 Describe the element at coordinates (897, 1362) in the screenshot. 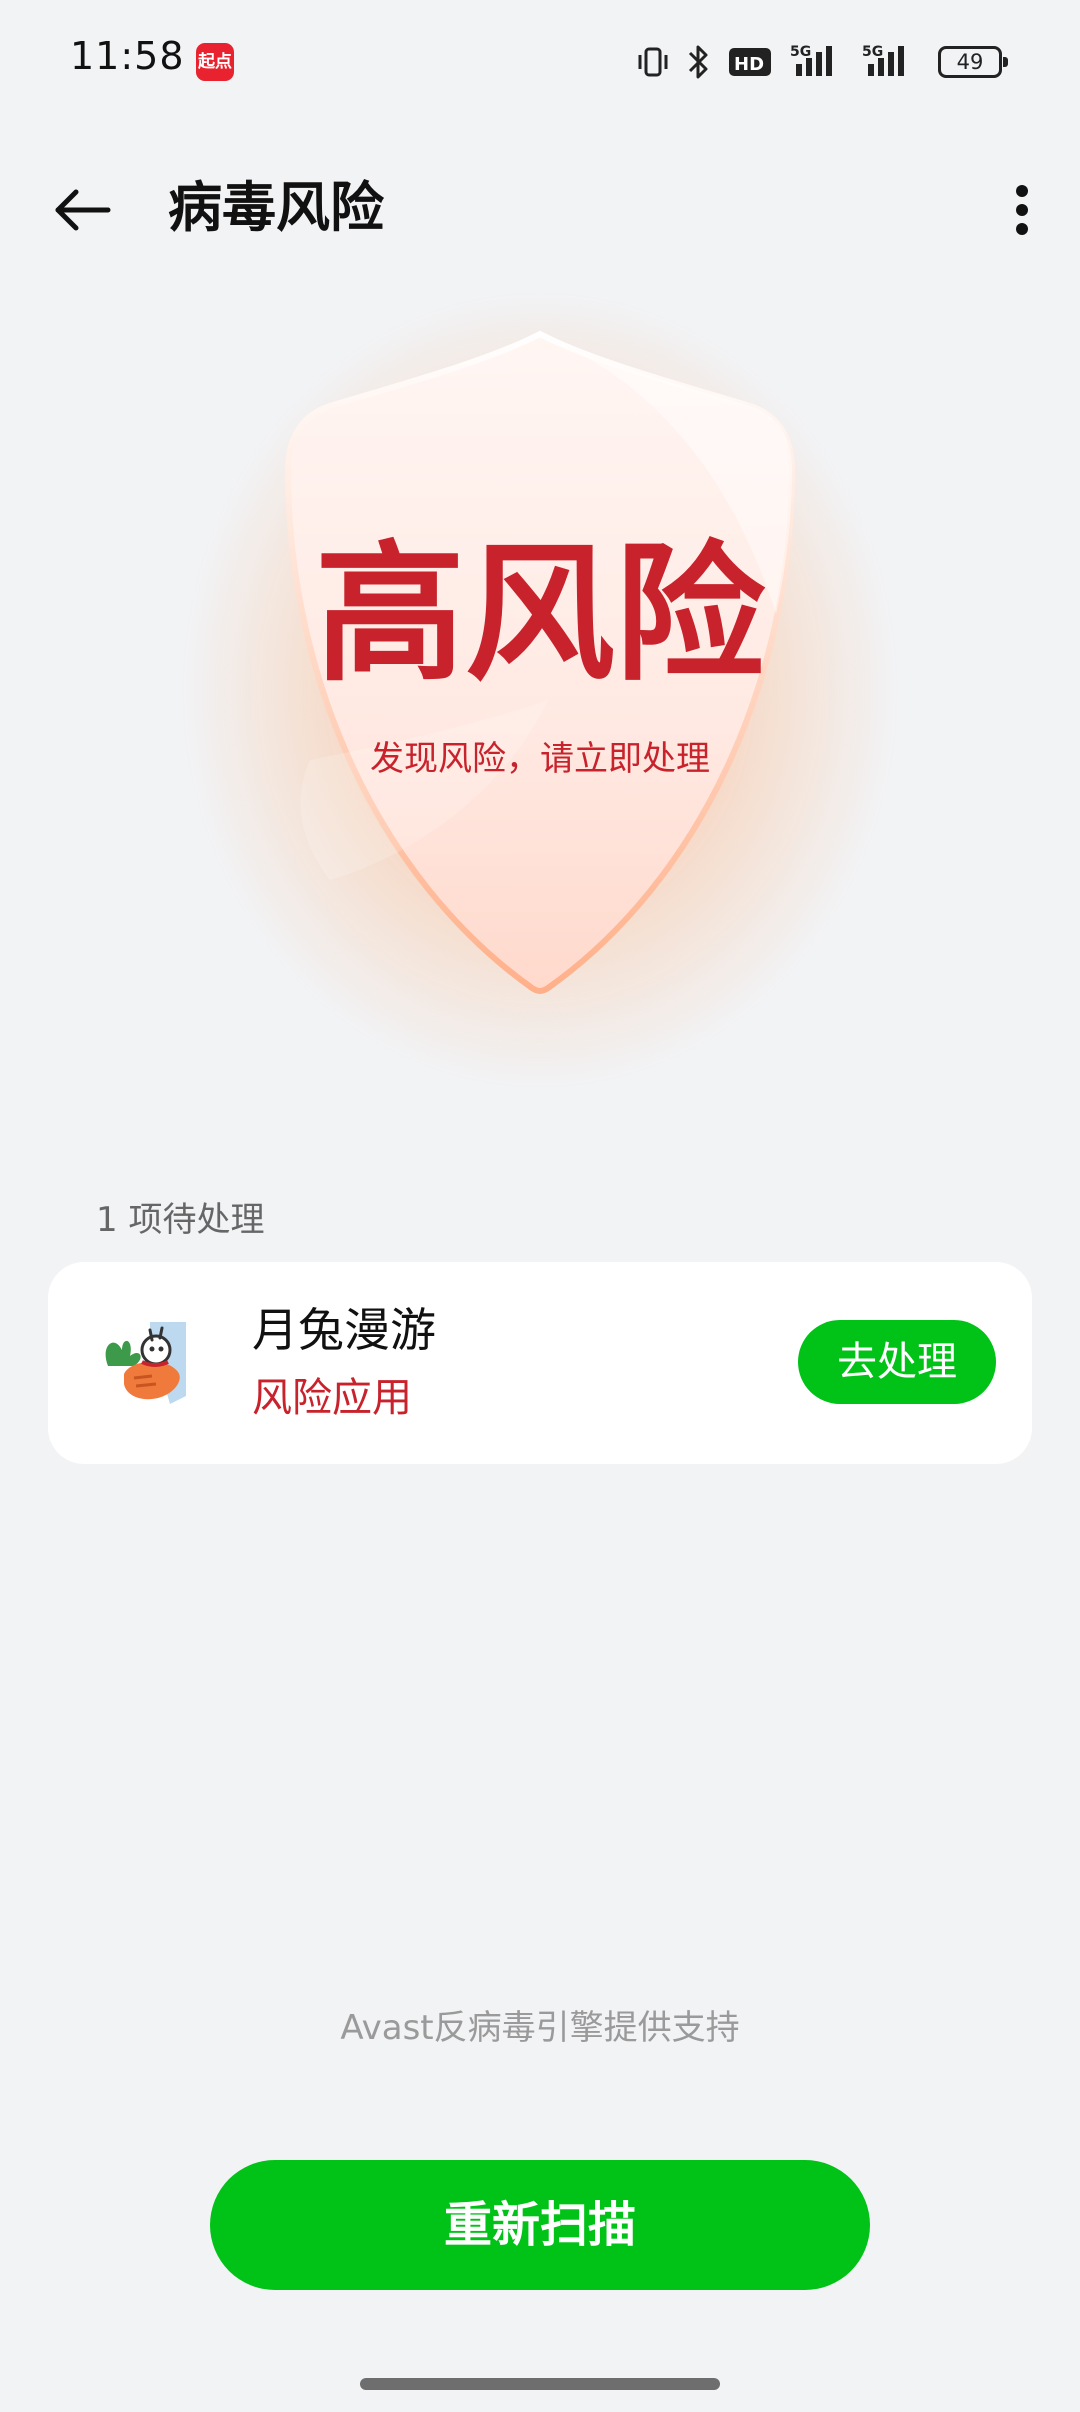

I see `handle-button: 去处理` at that location.